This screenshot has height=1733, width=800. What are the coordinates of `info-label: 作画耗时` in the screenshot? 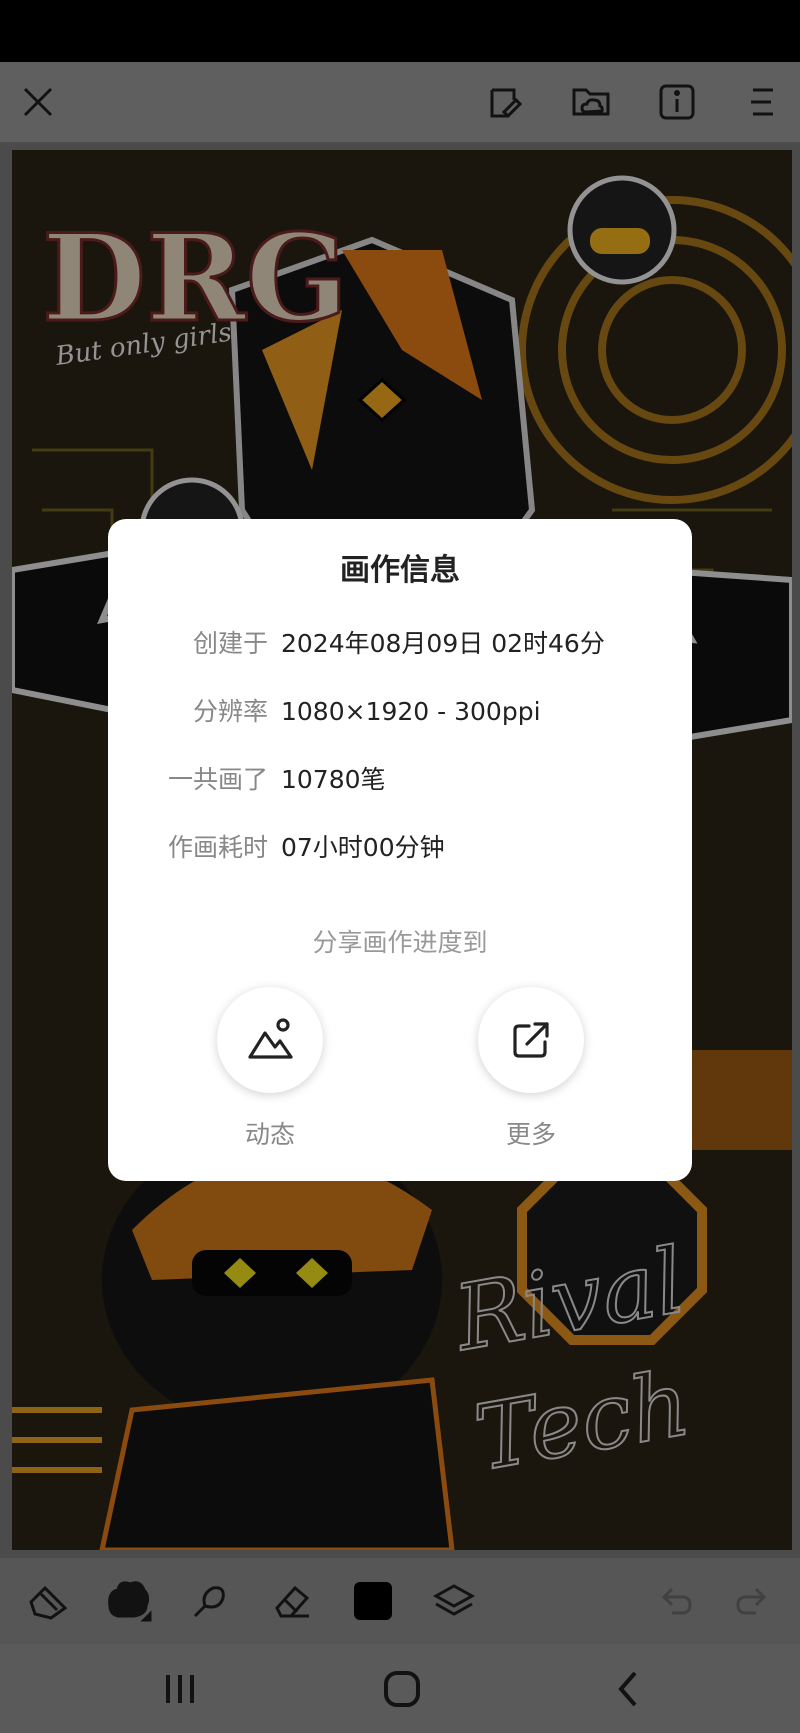 It's located at (217, 847).